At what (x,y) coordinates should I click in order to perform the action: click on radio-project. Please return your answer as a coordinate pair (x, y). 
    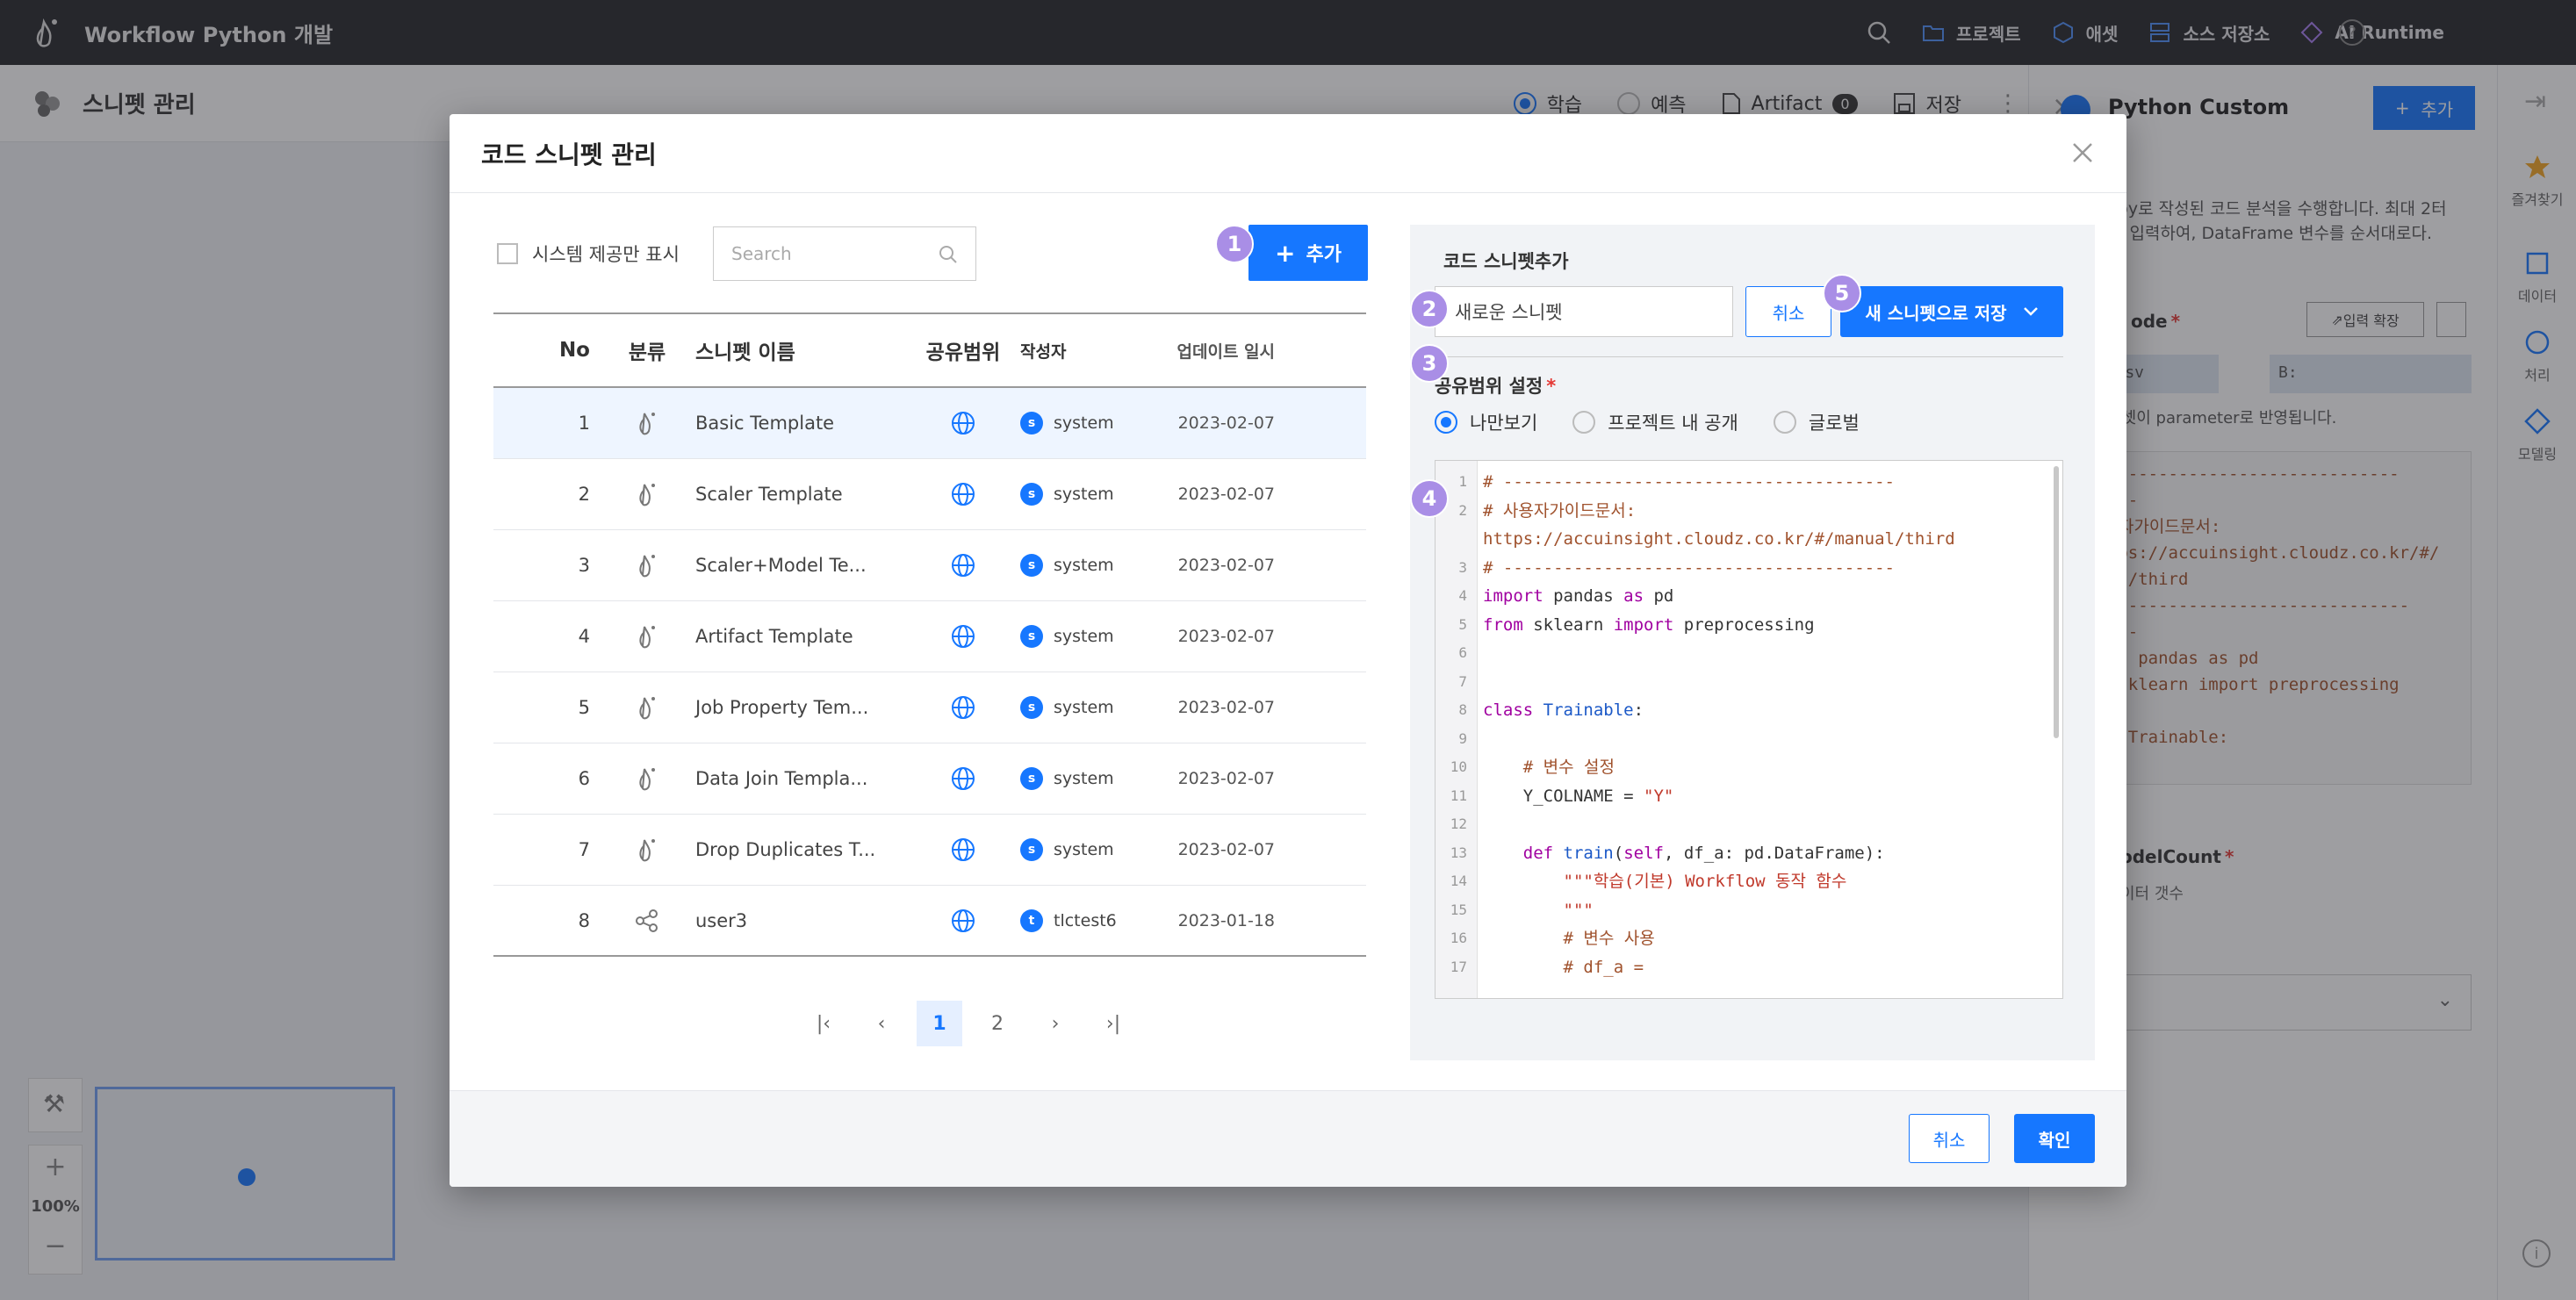
    Looking at the image, I should click on (1584, 422).